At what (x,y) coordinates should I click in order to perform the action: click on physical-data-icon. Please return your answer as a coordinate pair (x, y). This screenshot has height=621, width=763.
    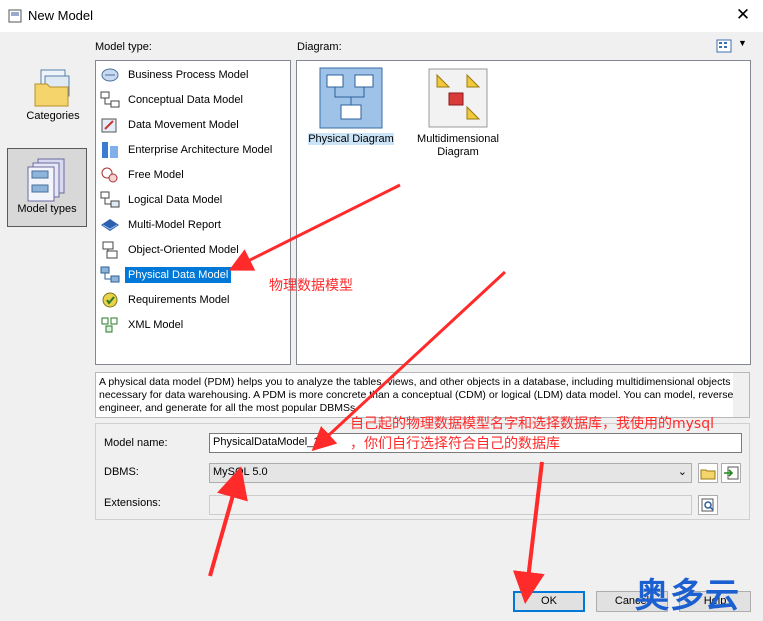
    Looking at the image, I should click on (110, 274).